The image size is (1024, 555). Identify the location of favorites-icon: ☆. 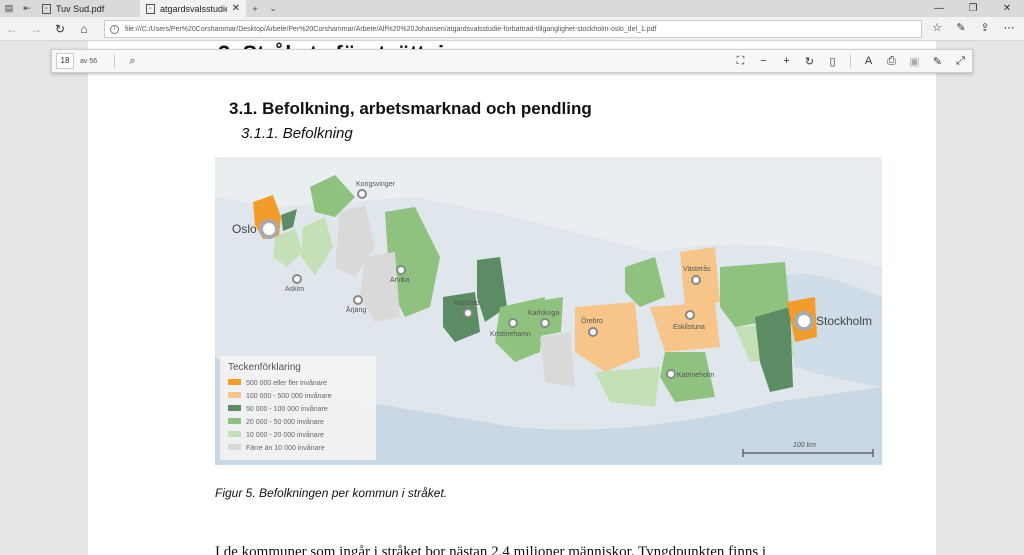
(937, 27).